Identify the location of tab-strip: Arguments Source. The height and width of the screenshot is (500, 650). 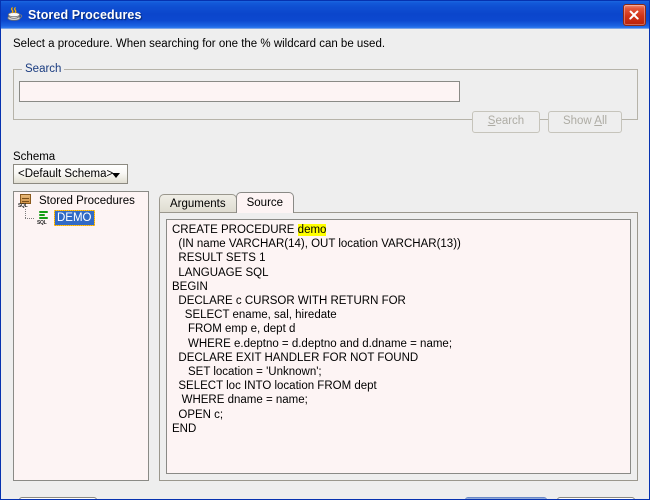
(227, 202).